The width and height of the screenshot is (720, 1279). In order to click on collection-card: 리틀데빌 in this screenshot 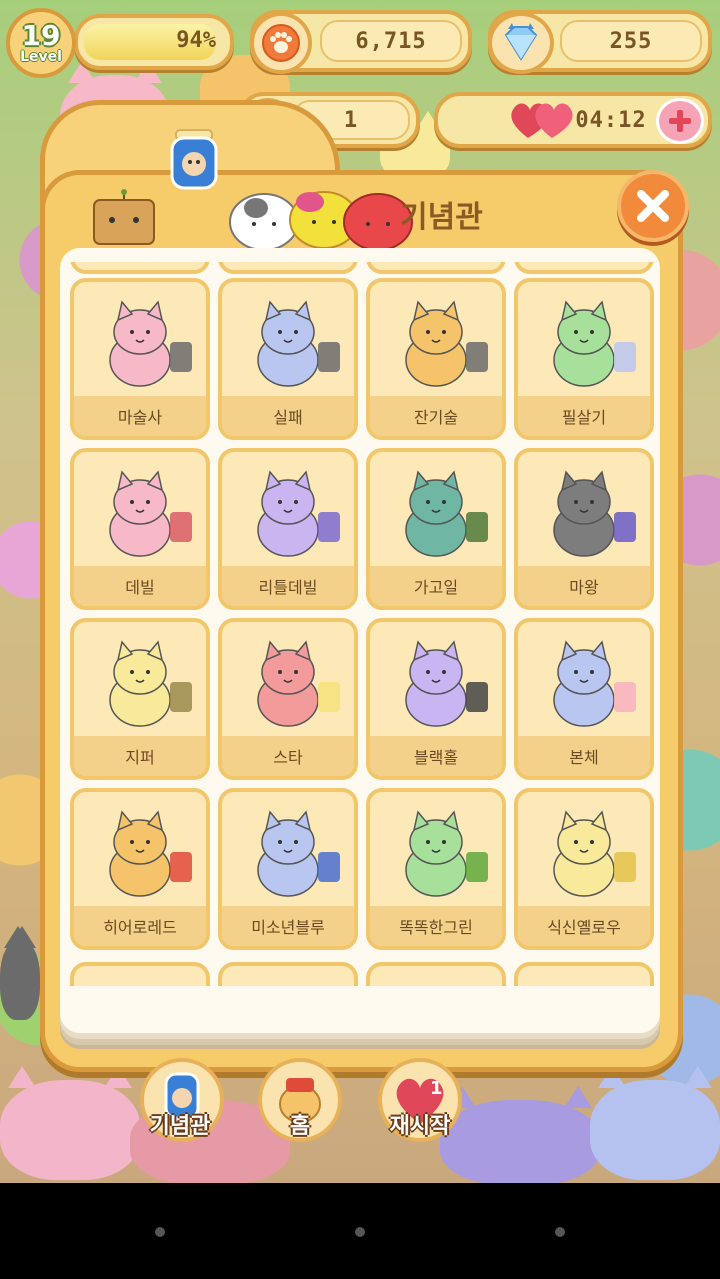, I will do `click(288, 529)`.